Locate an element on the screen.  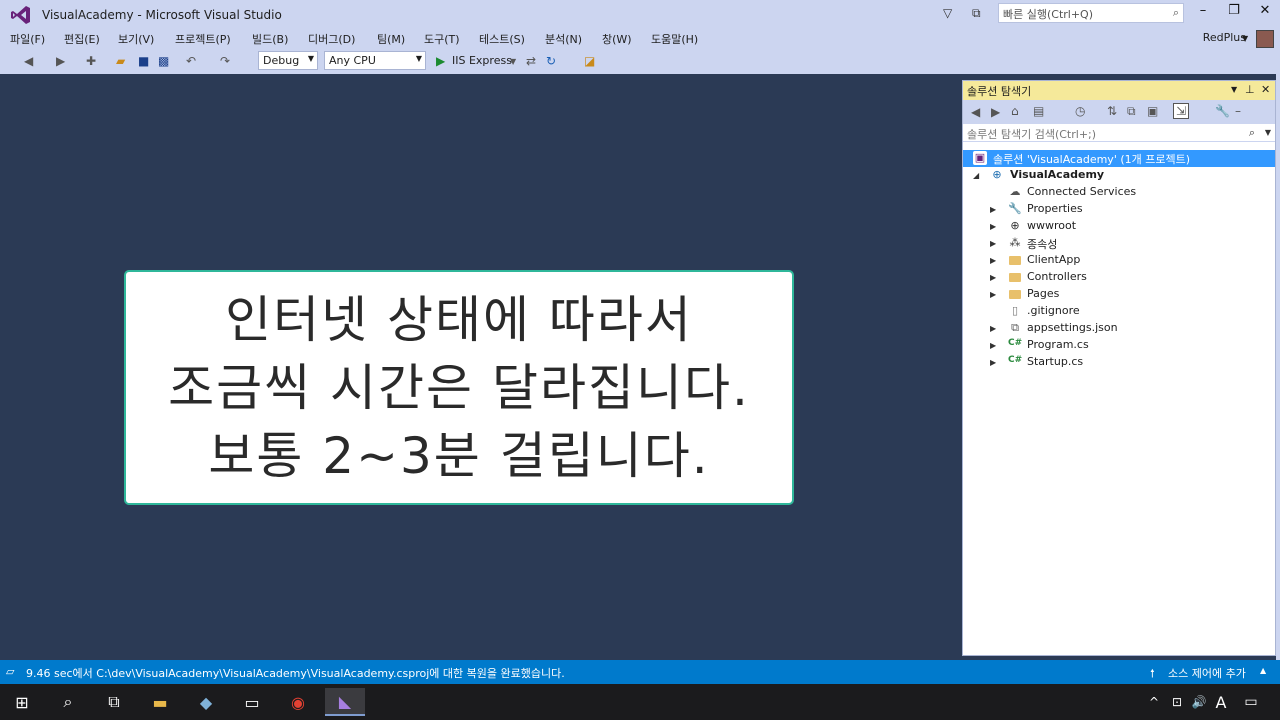
chrome-icon: ◉ is located at coordinates (298, 702).